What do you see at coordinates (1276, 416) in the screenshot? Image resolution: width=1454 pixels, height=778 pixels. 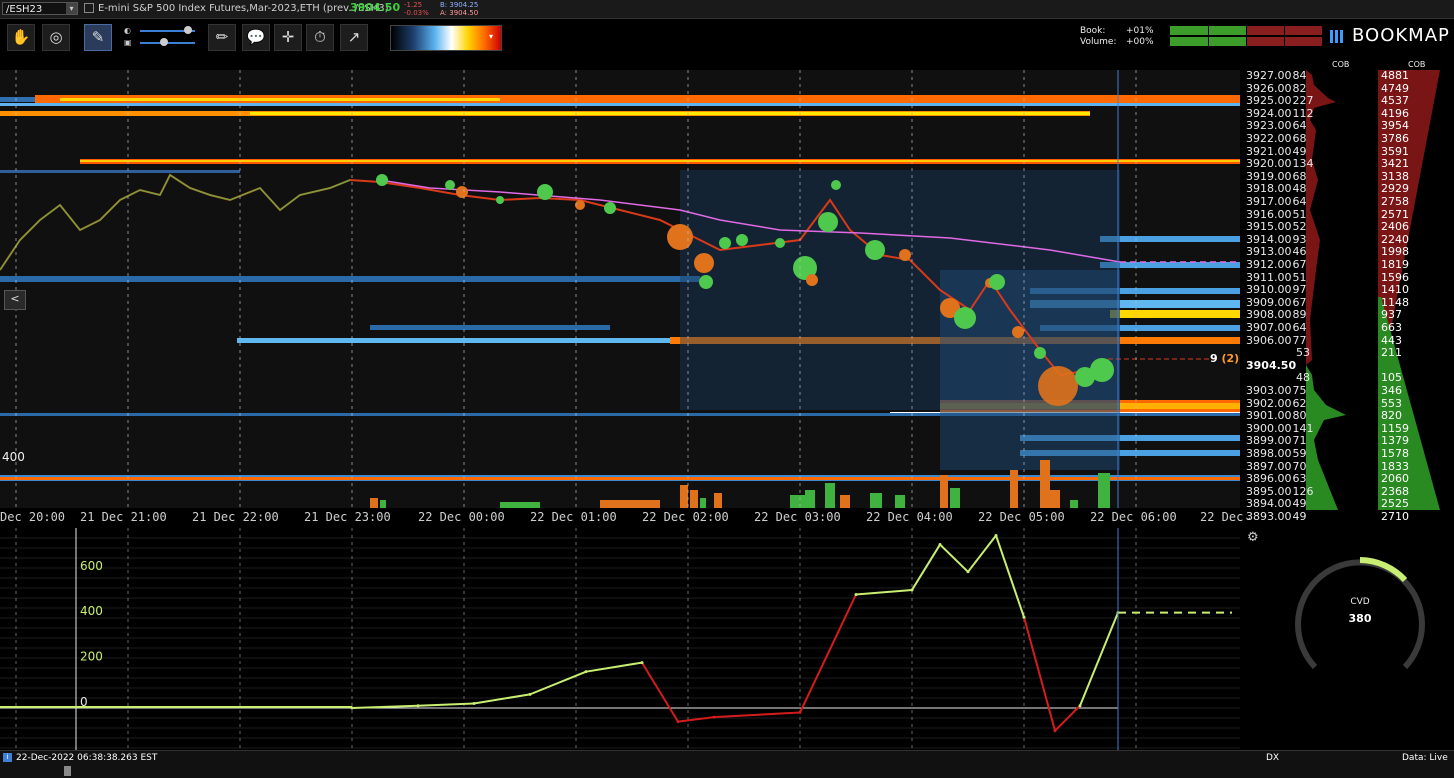 I see `price-row: 3901.0080` at bounding box center [1276, 416].